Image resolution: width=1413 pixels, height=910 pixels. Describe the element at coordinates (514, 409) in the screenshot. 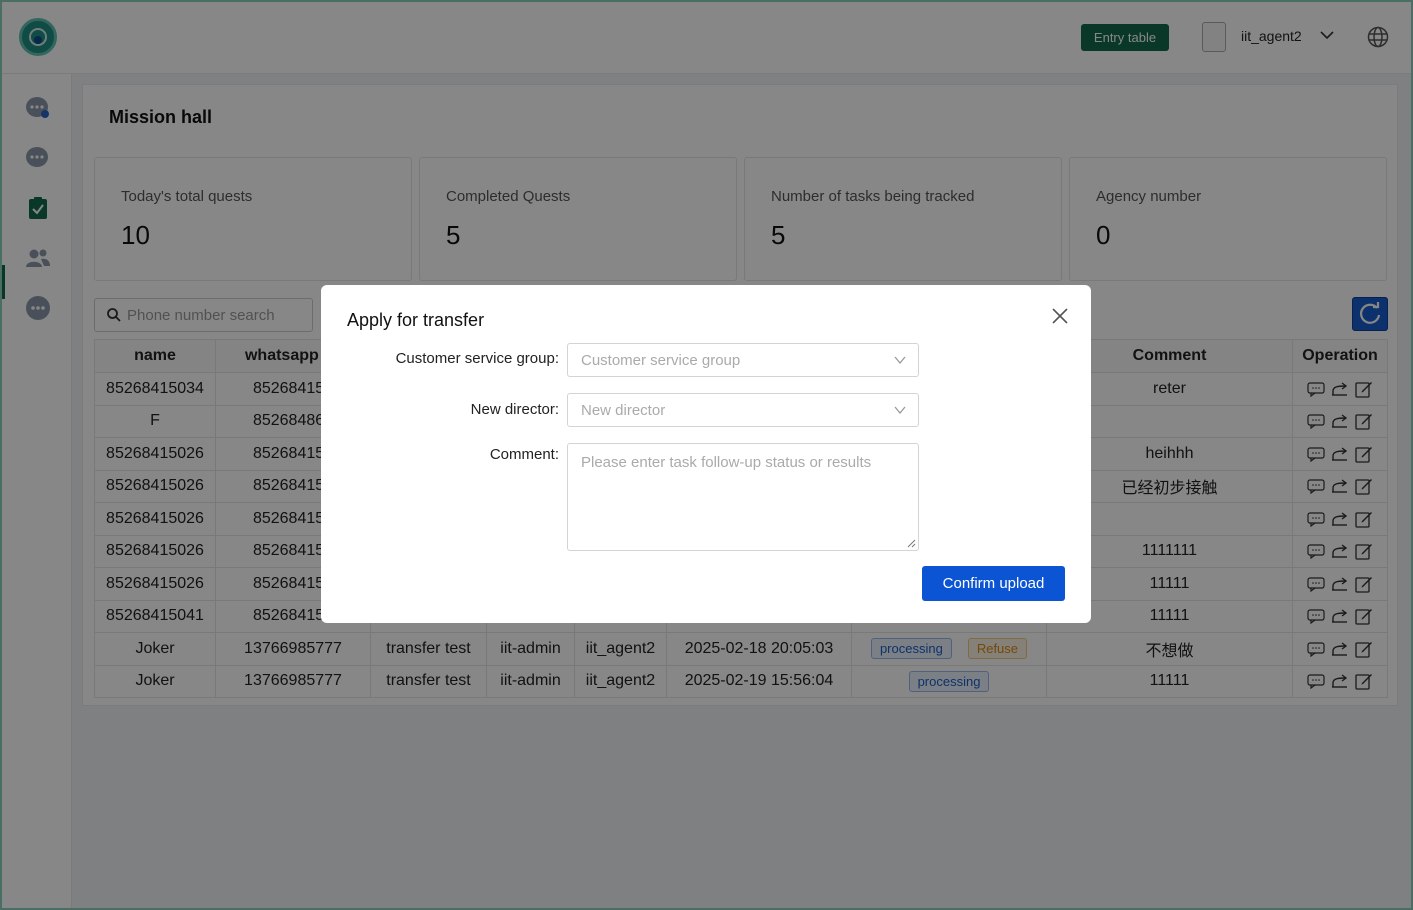

I see `director-label: New director:` at that location.